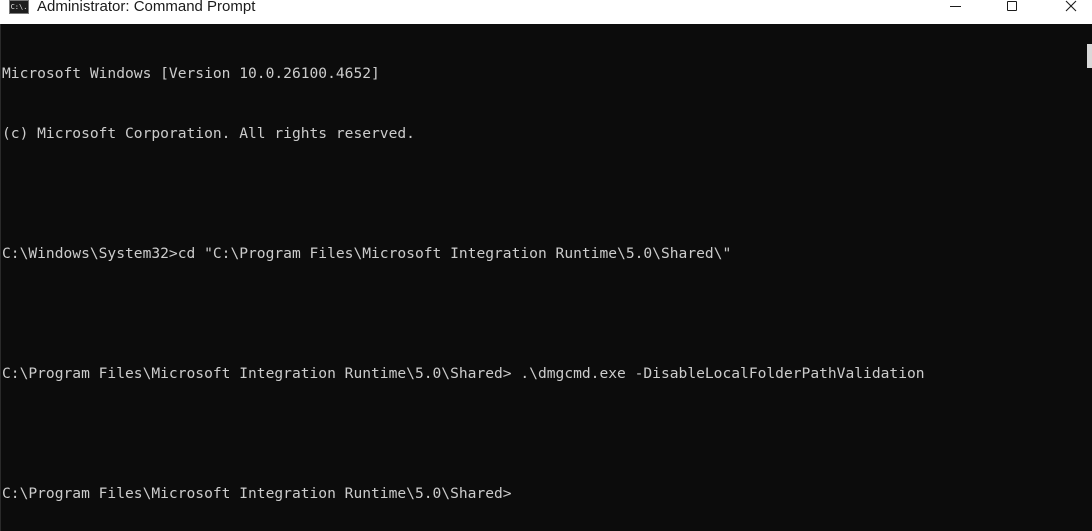 This screenshot has height=531, width=1092. I want to click on maximize-icon, so click(1012, 6).